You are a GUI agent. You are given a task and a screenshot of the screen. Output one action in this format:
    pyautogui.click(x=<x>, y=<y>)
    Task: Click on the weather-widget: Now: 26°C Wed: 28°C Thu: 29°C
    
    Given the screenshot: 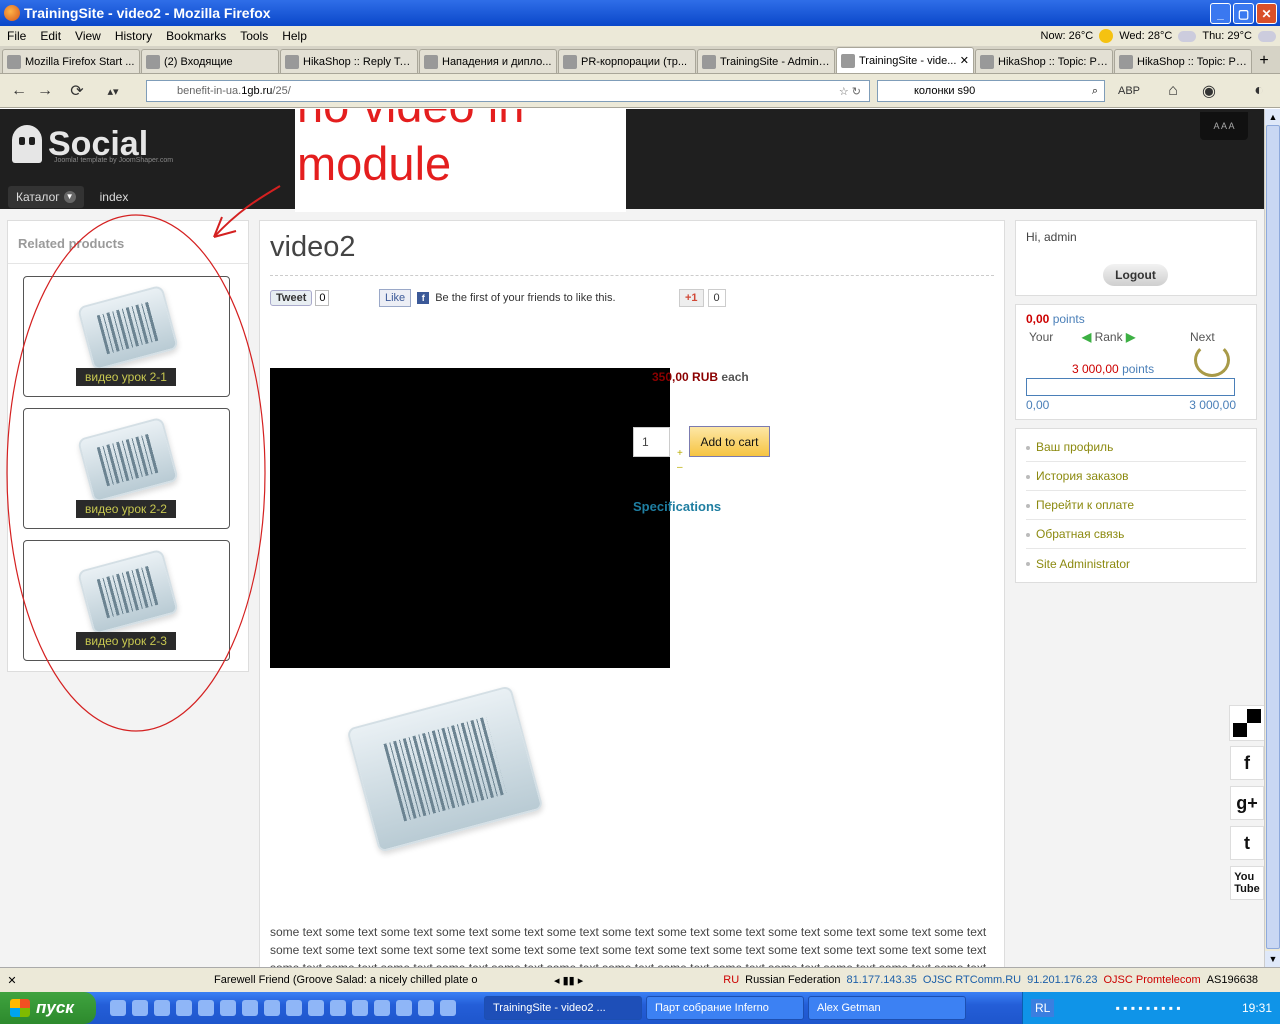 What is the action you would take?
    pyautogui.click(x=1160, y=36)
    